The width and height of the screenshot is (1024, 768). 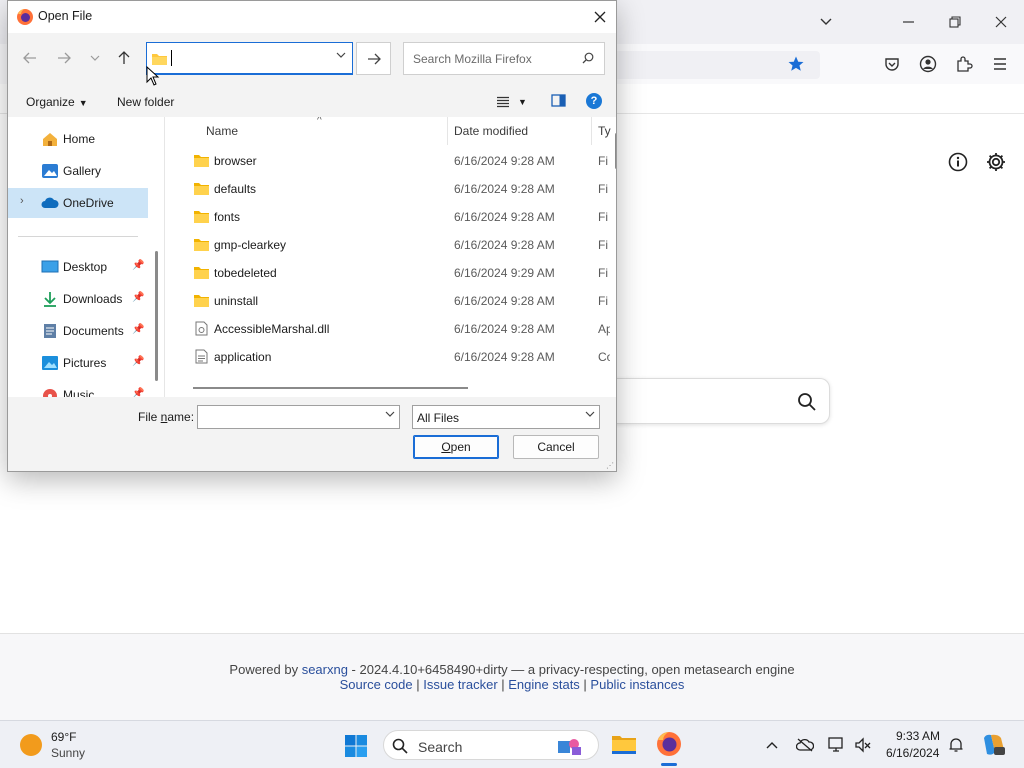 What do you see at coordinates (615, 151) in the screenshot?
I see `file-list-vertical-scrollbar` at bounding box center [615, 151].